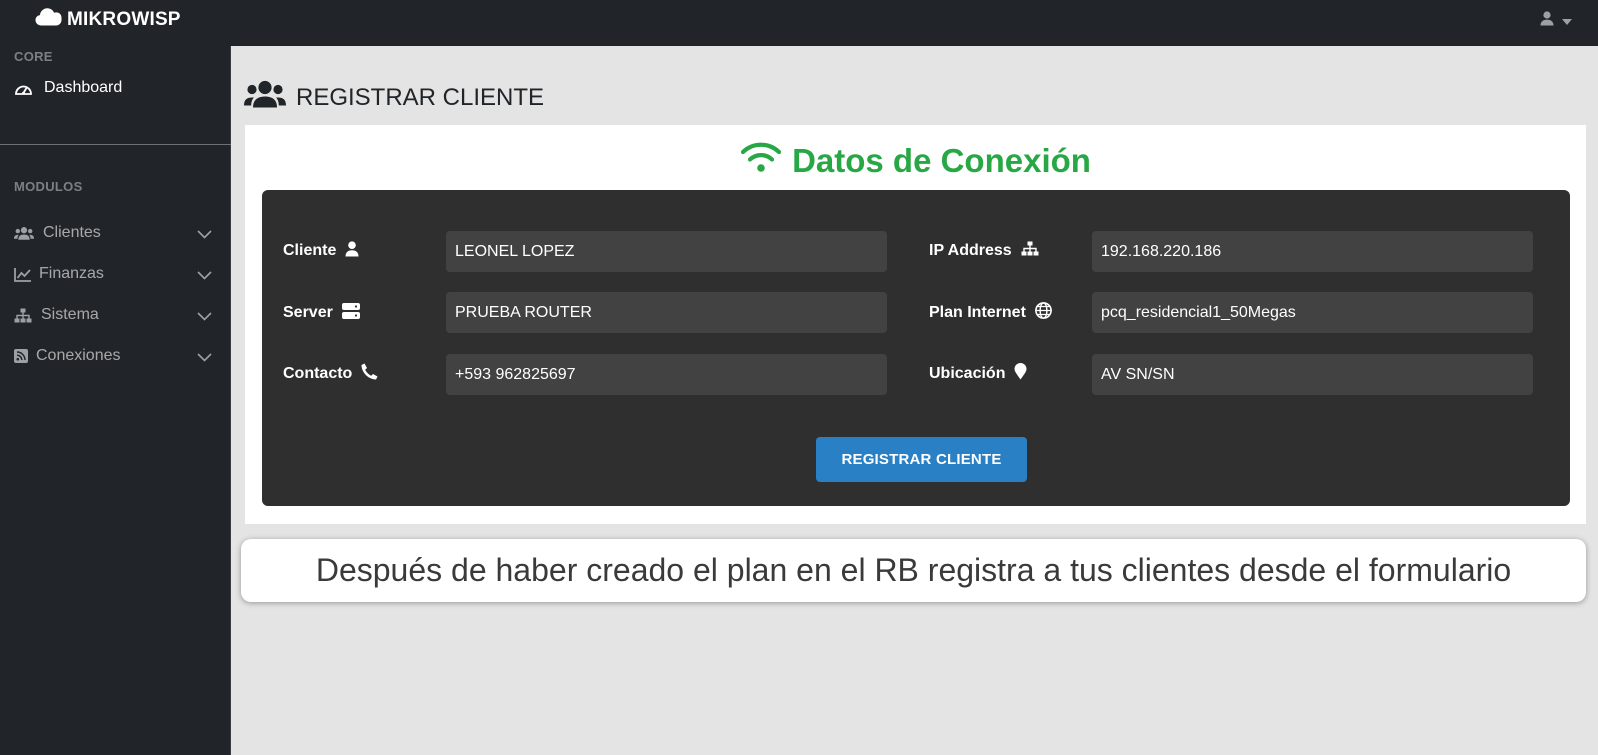  Describe the element at coordinates (666, 374) in the screenshot. I see `contacto-input: +593 962825697` at that location.